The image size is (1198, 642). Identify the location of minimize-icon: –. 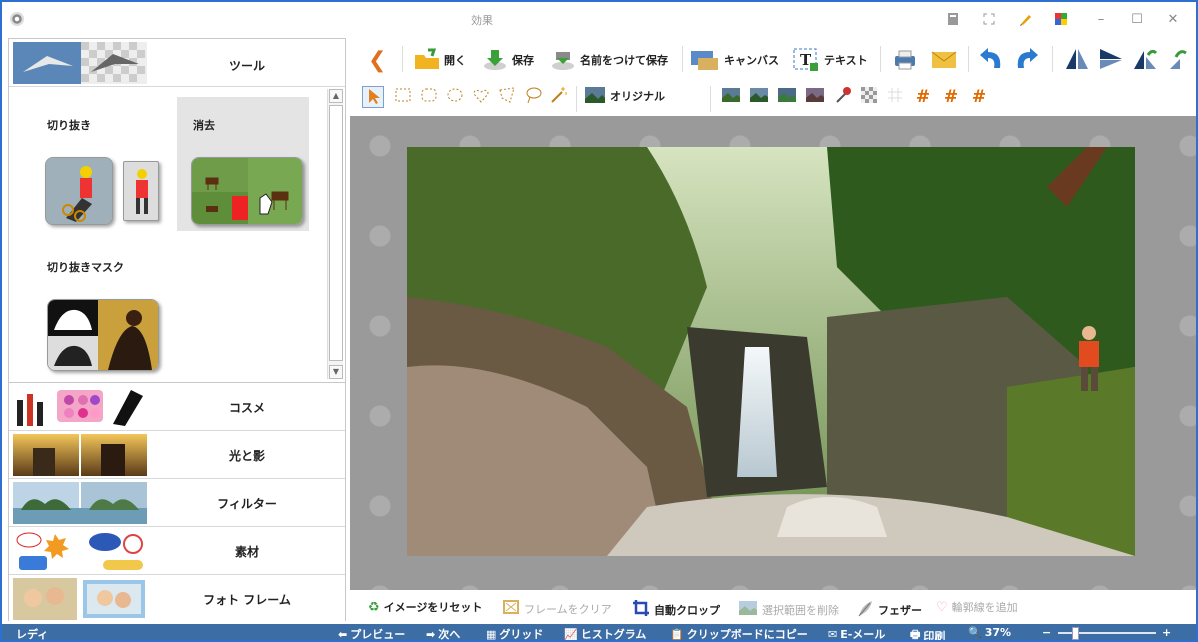
(1101, 20).